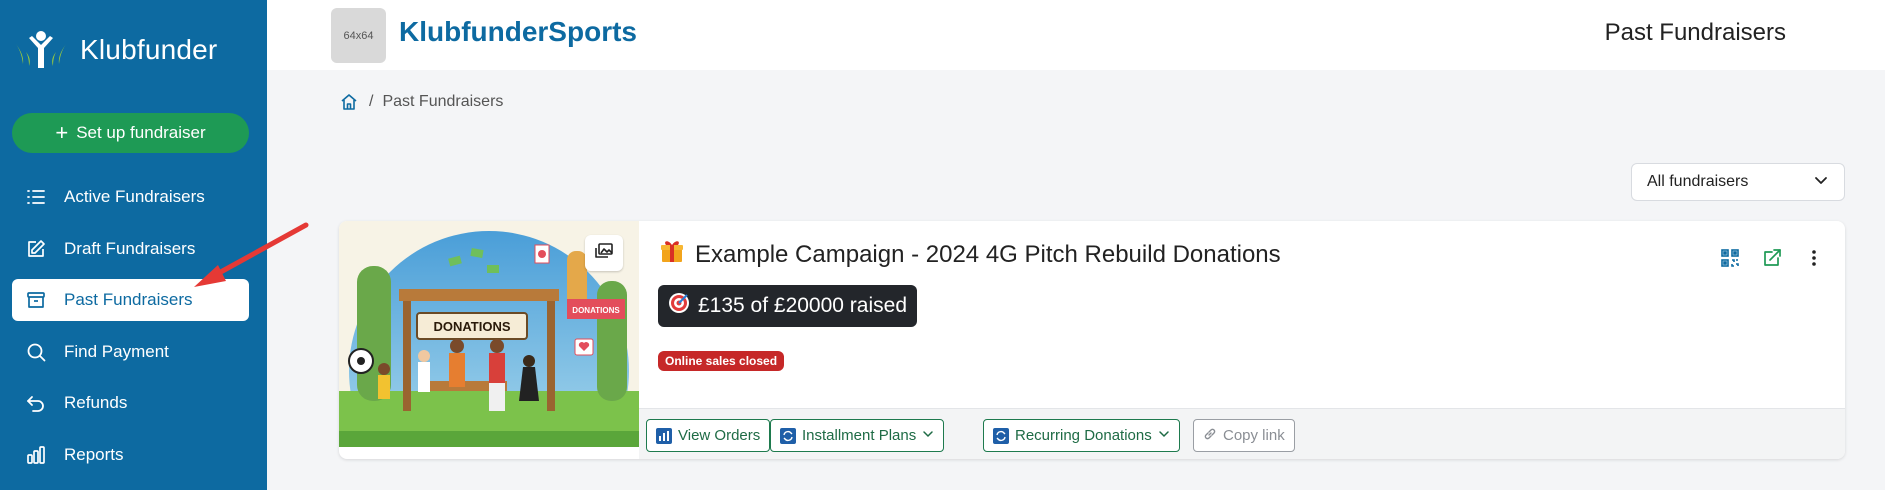 The height and width of the screenshot is (490, 1885). I want to click on sidebar-item-label: Refunds, so click(96, 402).